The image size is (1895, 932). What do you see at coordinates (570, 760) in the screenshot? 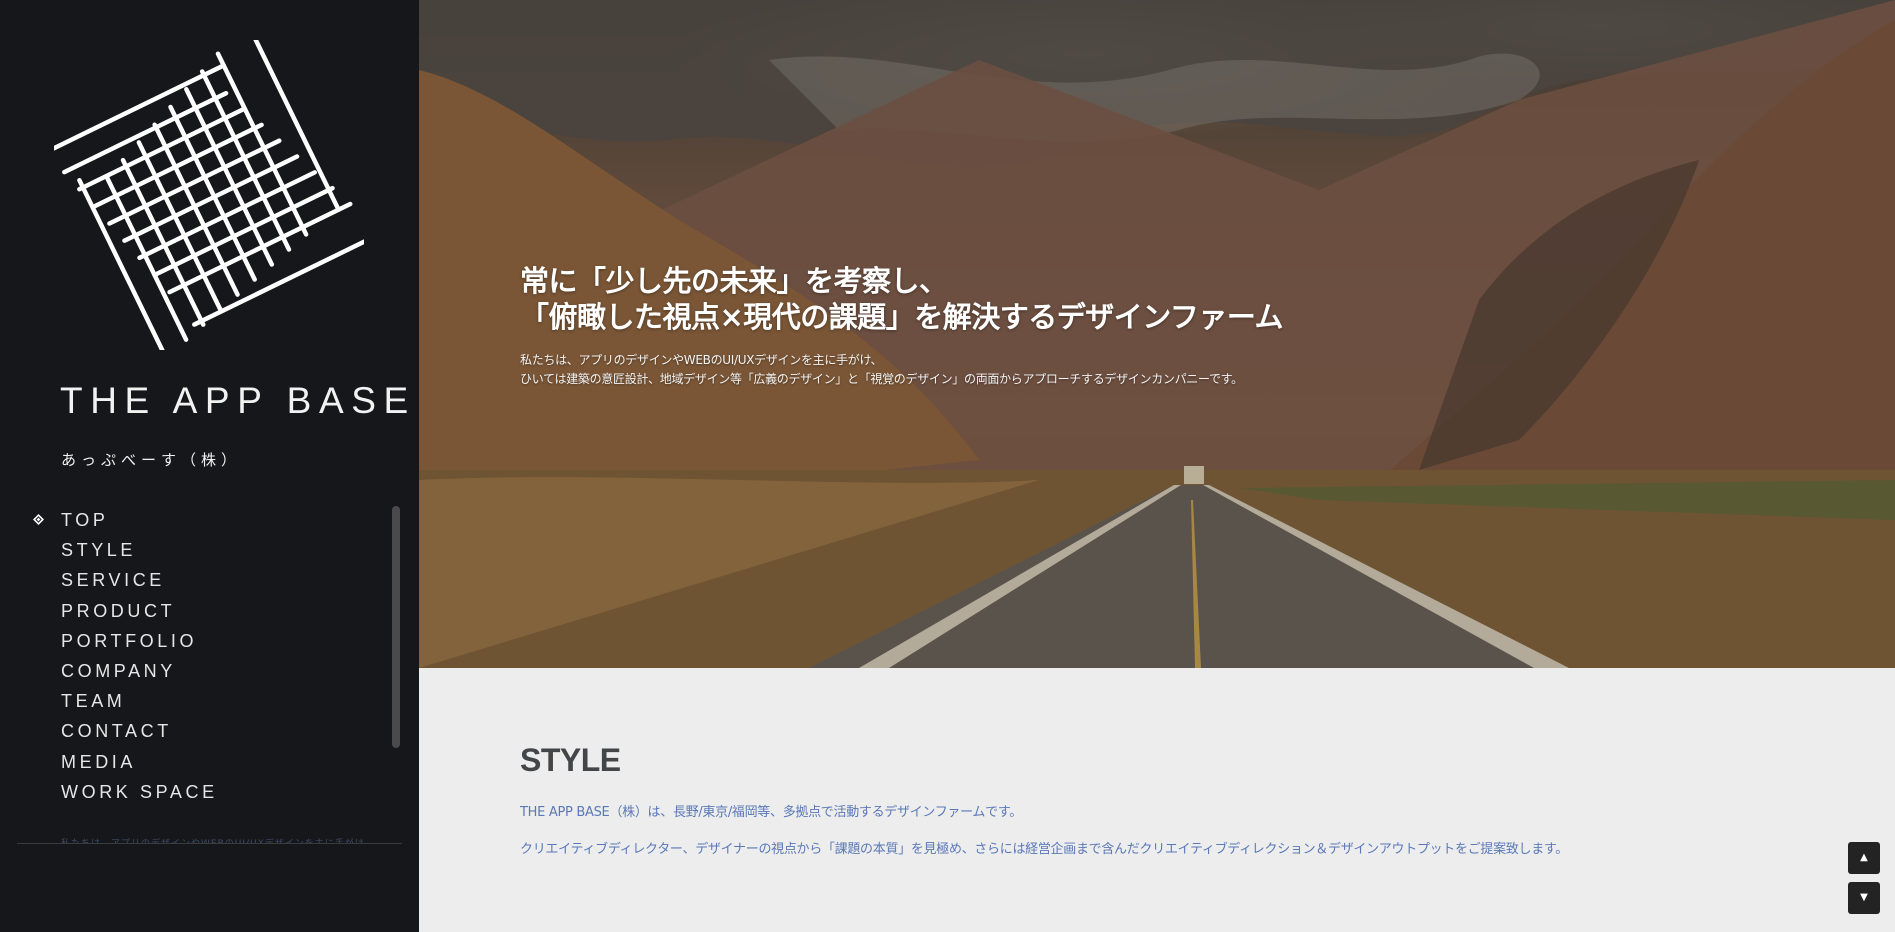
I see `style-section-title: STYLE` at bounding box center [570, 760].